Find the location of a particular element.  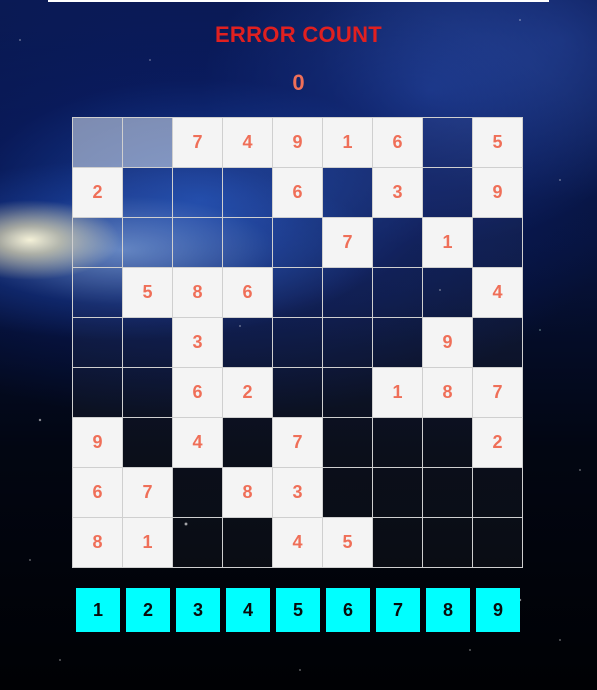

number-button-1: 1 is located at coordinates (98, 610).